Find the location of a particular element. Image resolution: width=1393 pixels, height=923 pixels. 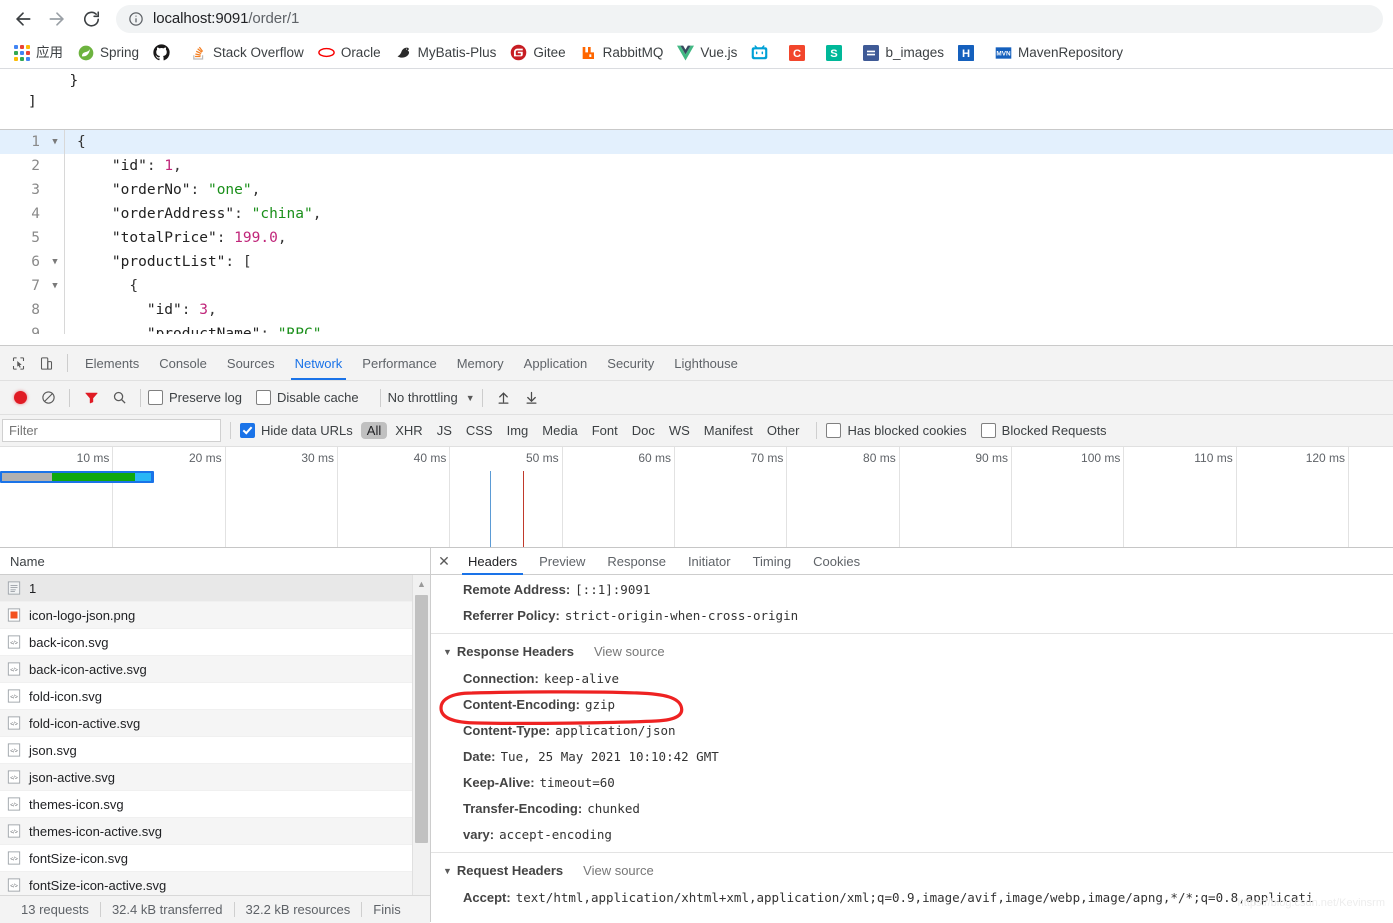

bookmark-rabbitmq: RabbitMQ is located at coordinates (622, 53).